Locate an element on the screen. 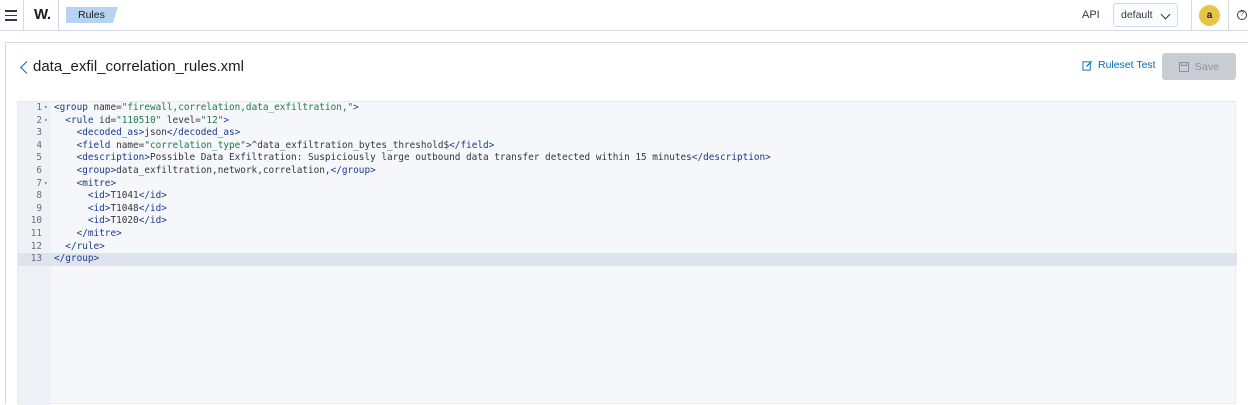 The width and height of the screenshot is (1248, 405). code-text: <mitre> is located at coordinates (96, 183).